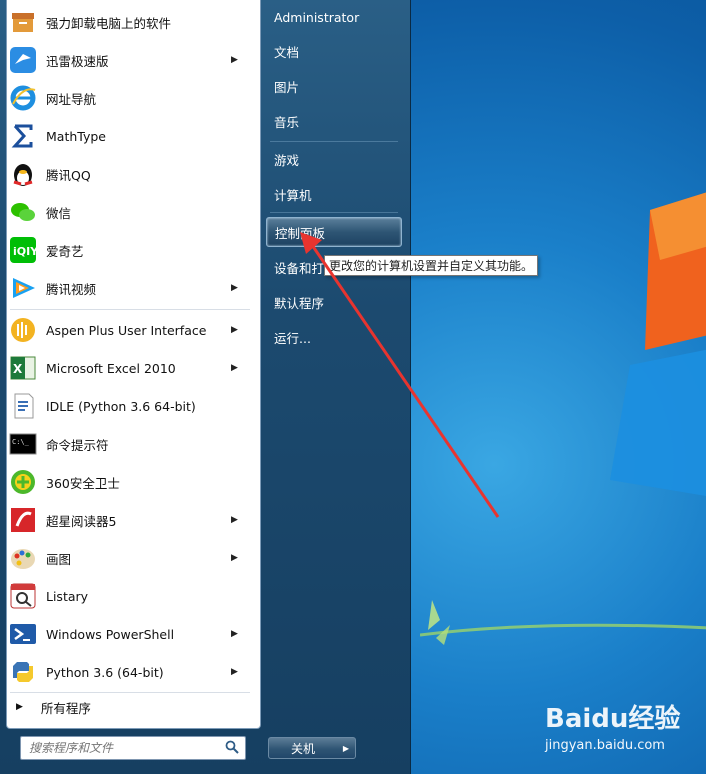 This screenshot has width=706, height=774. Describe the element at coordinates (67, 596) in the screenshot. I see `program-label: Listary` at that location.